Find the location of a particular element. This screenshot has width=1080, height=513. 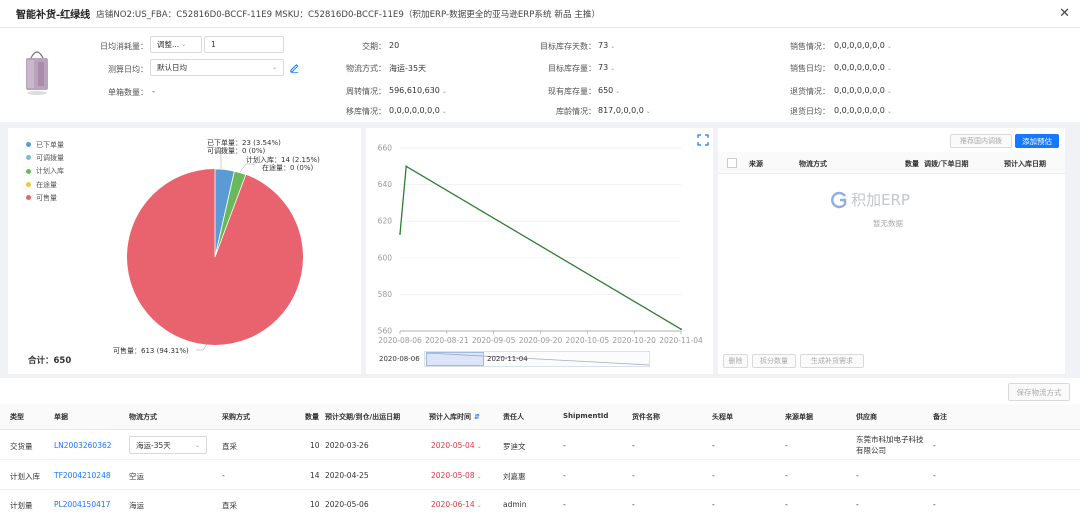

pie-label-available: 可售量：613 (94.31%) is located at coordinates (151, 350).